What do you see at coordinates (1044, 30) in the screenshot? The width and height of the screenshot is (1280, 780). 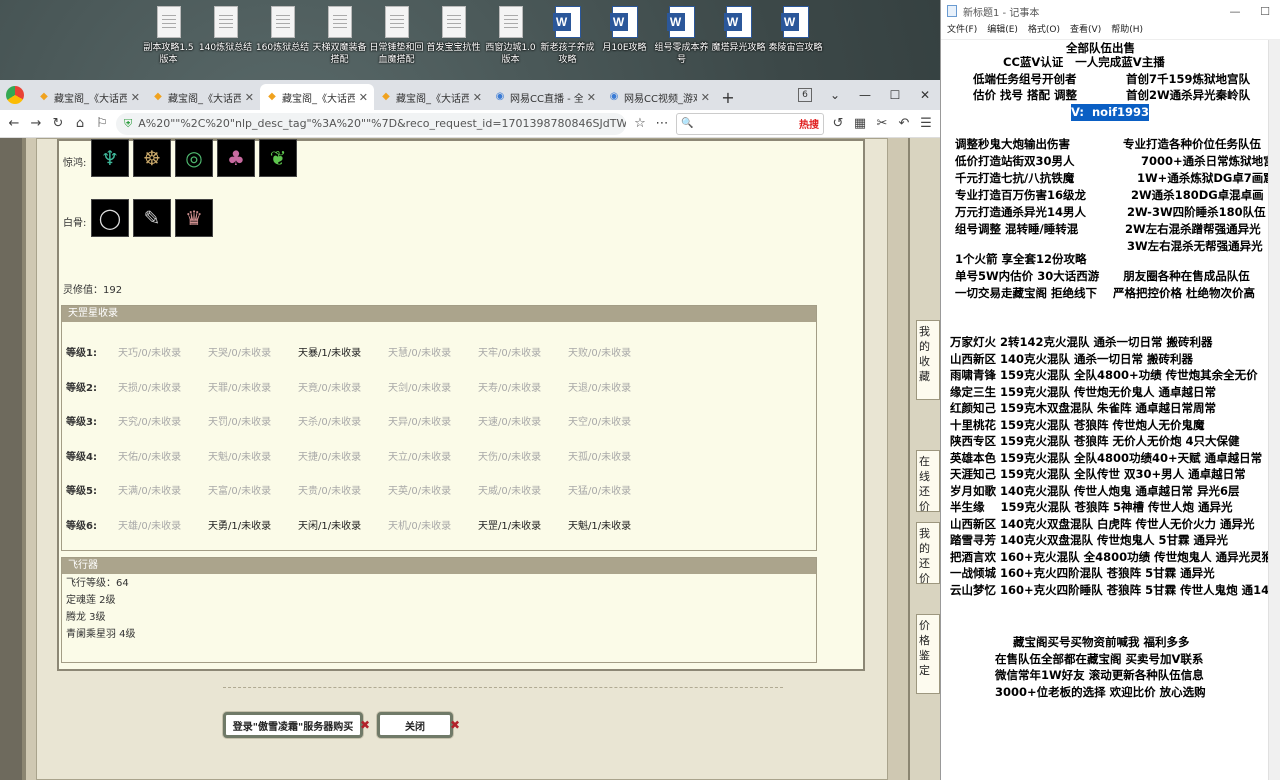 I see `notepad-menu-item: 格式(O)` at bounding box center [1044, 30].